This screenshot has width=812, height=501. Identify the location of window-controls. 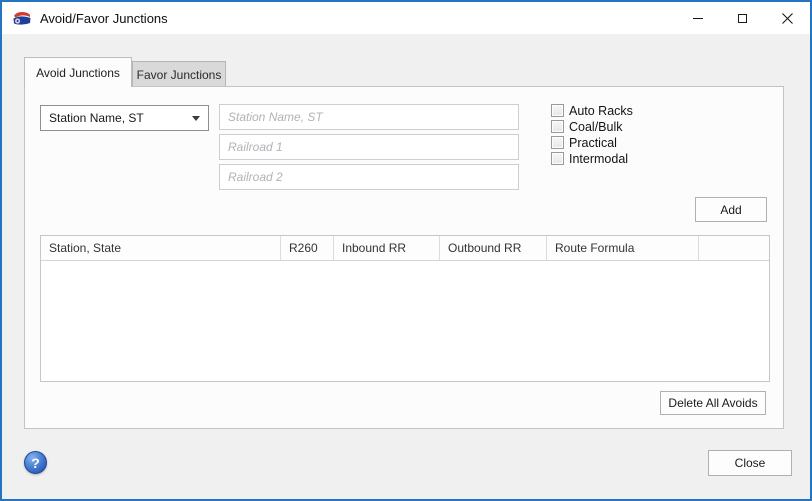
(742, 18).